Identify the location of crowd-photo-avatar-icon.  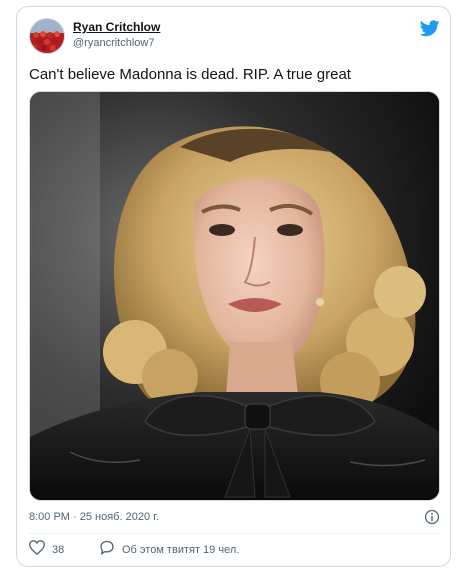
(47, 36).